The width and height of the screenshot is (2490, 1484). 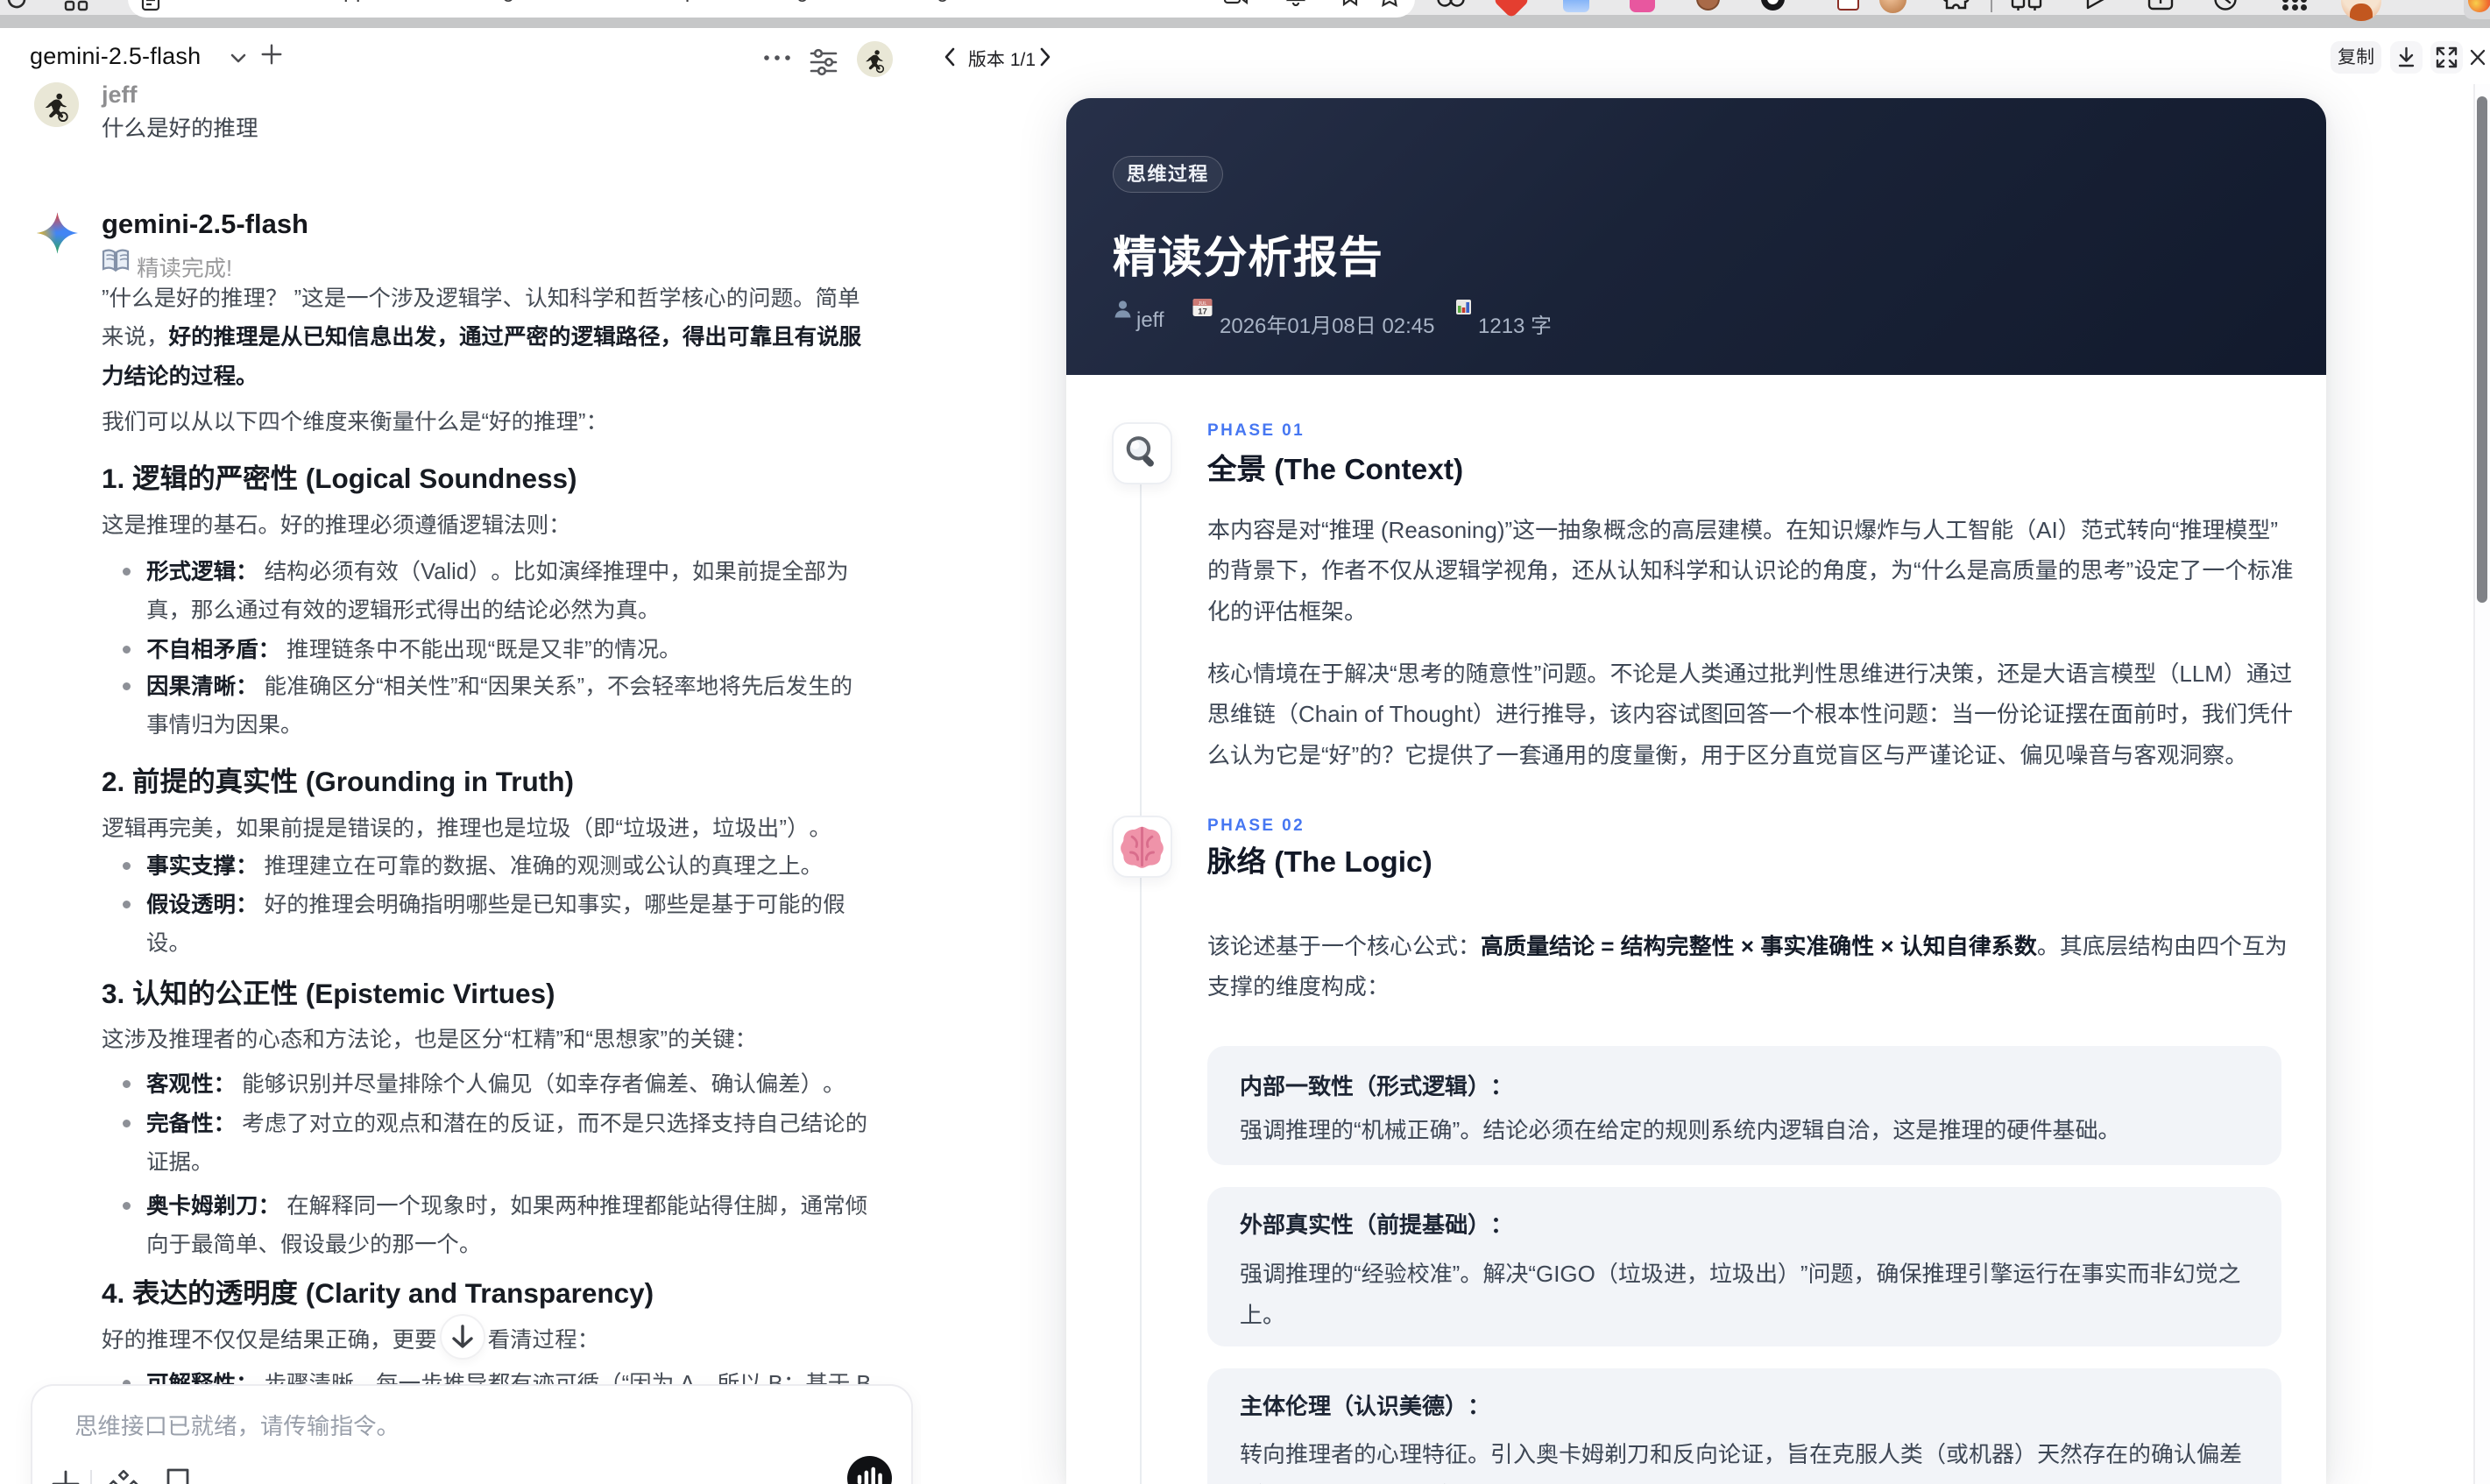 What do you see at coordinates (1203, 304) in the screenshot?
I see `svg-text: JUL` at bounding box center [1203, 304].